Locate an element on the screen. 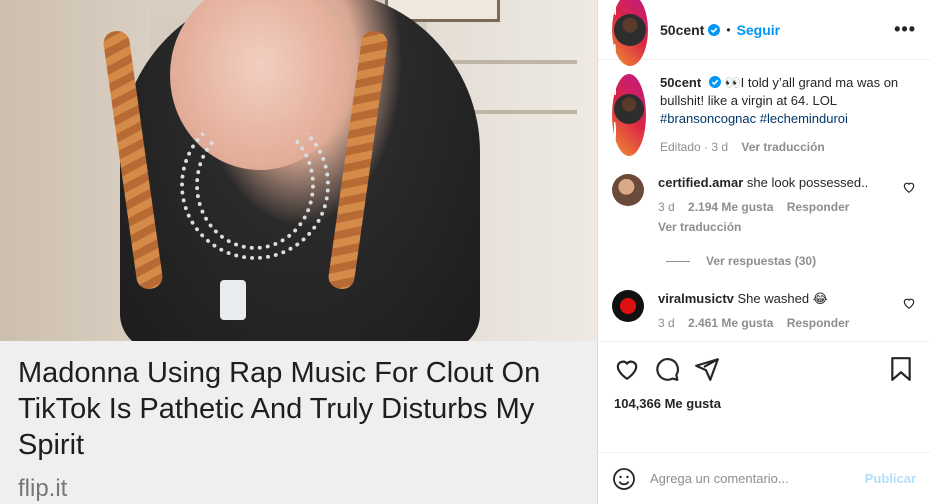 The height and width of the screenshot is (504, 930). shelf is located at coordinates (507, 62).